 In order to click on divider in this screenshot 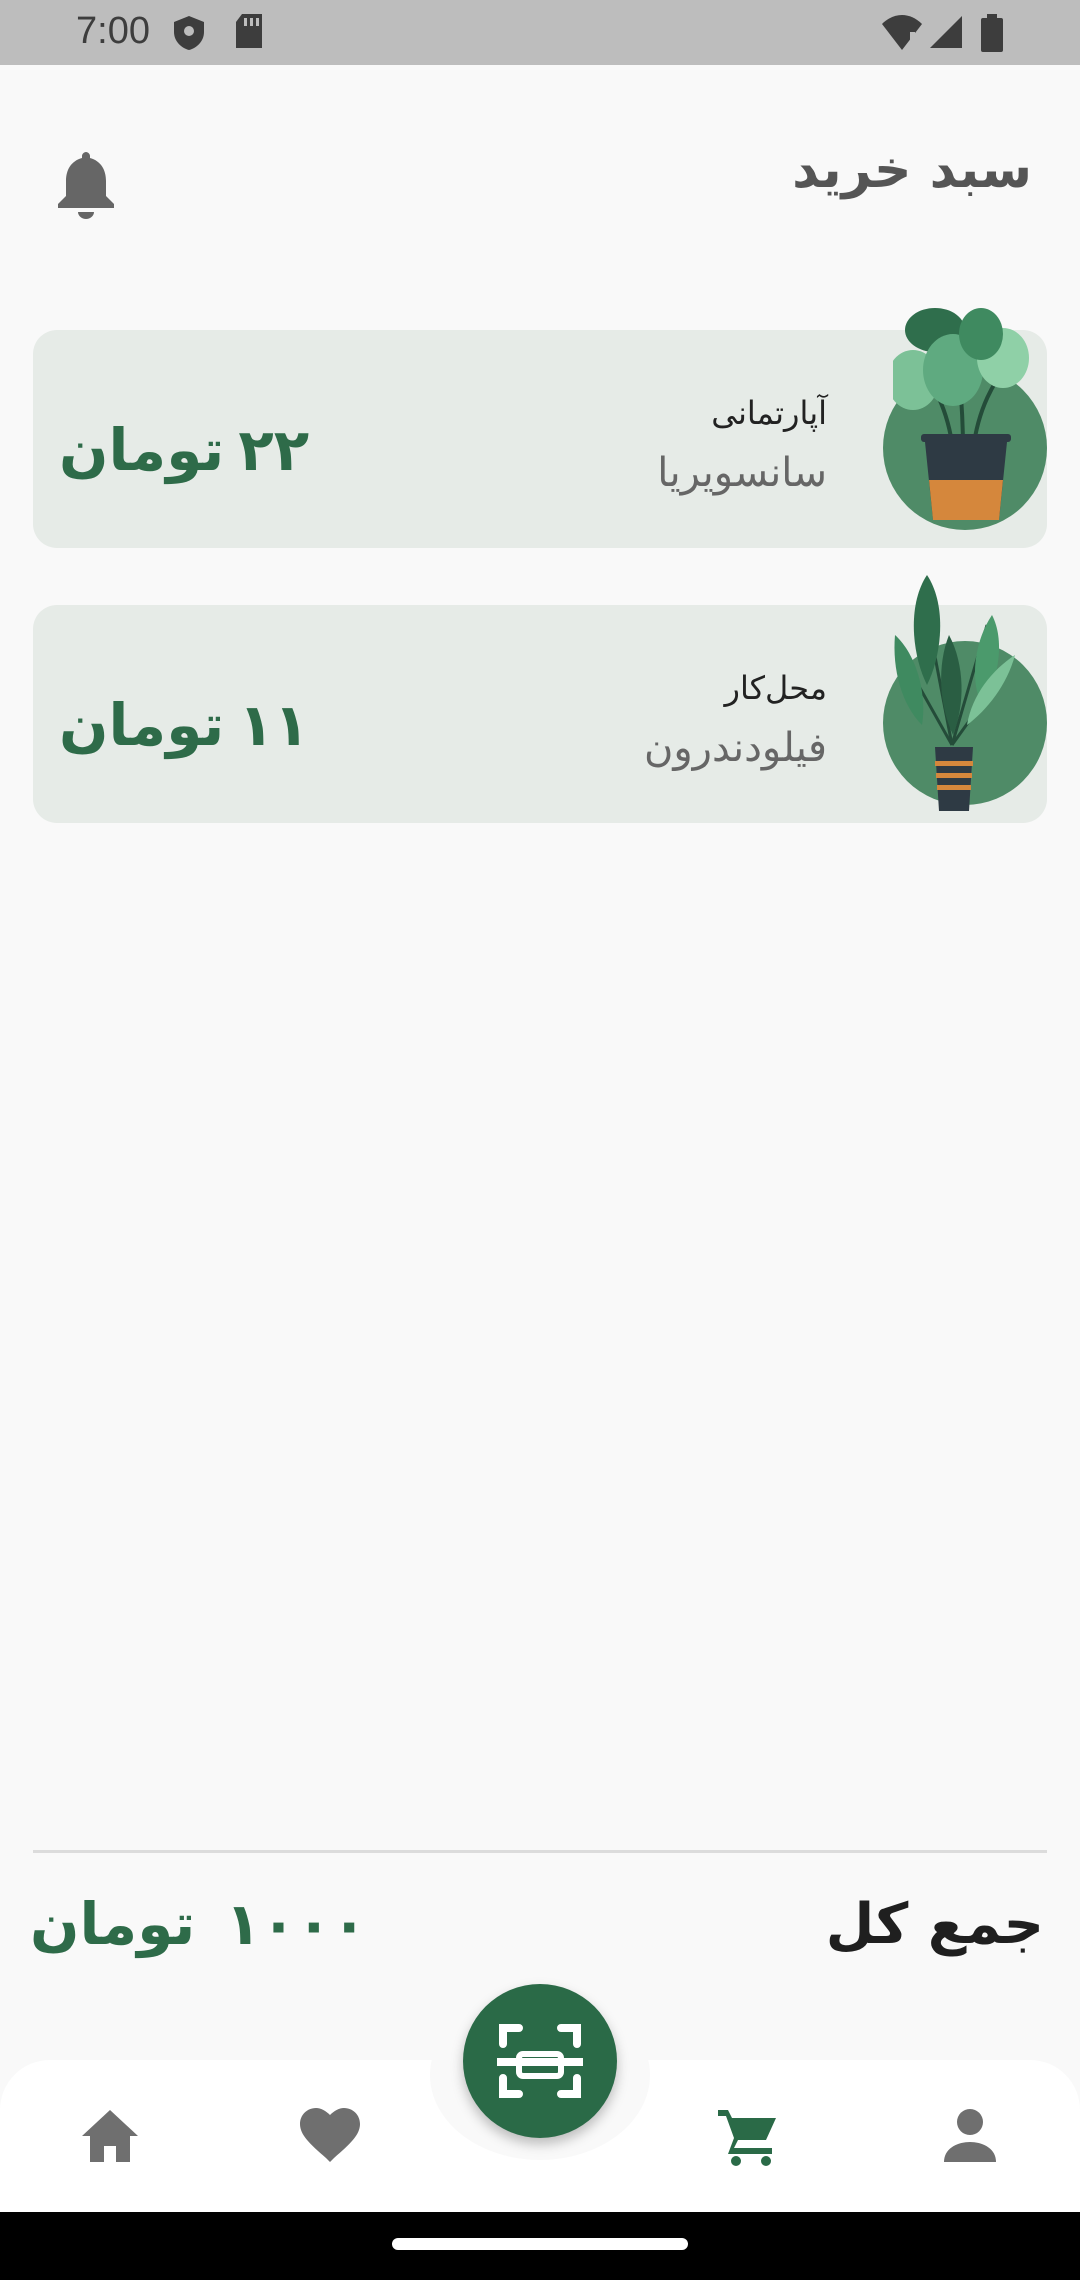, I will do `click(540, 1851)`.